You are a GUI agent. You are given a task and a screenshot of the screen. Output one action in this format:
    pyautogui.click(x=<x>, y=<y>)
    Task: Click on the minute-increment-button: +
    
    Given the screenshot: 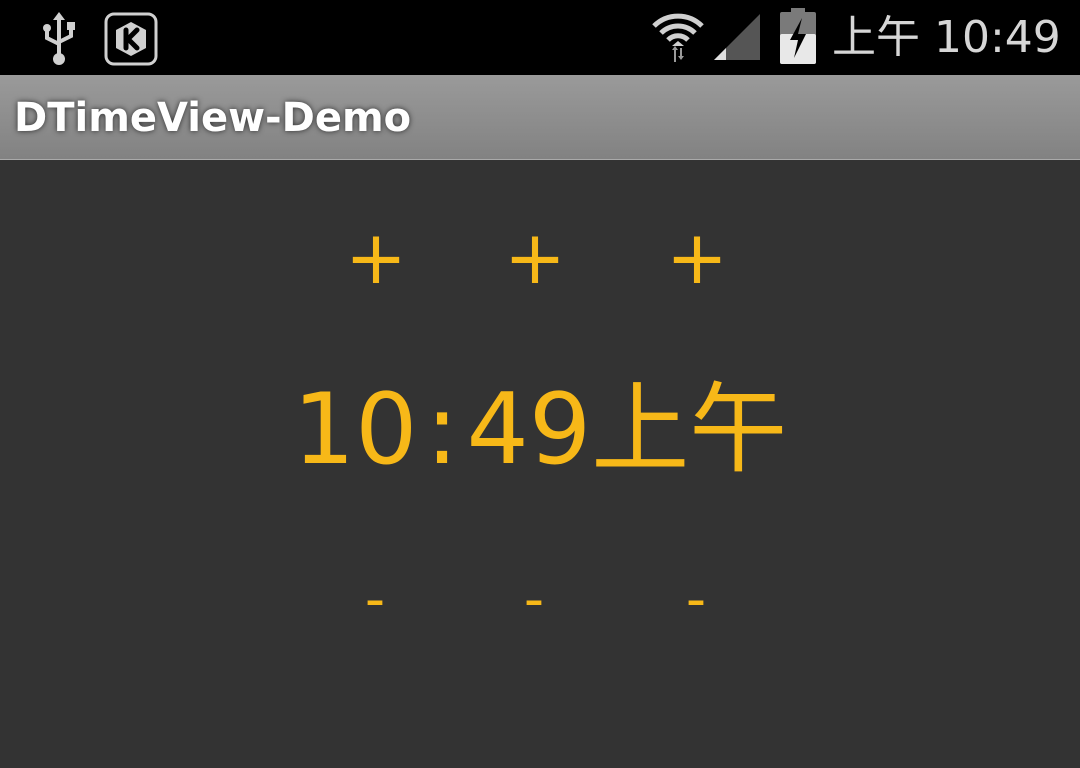 What is the action you would take?
    pyautogui.click(x=535, y=258)
    